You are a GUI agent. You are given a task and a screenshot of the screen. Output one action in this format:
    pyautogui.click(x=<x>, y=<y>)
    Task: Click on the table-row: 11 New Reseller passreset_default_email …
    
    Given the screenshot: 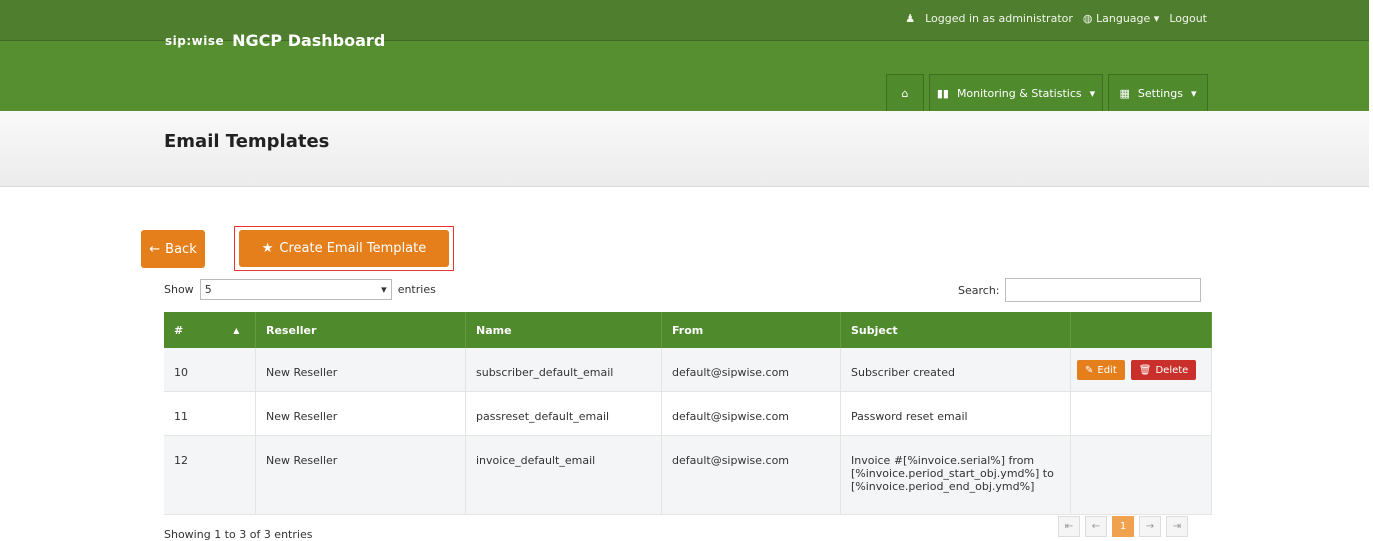 What is the action you would take?
    pyautogui.click(x=688, y=416)
    